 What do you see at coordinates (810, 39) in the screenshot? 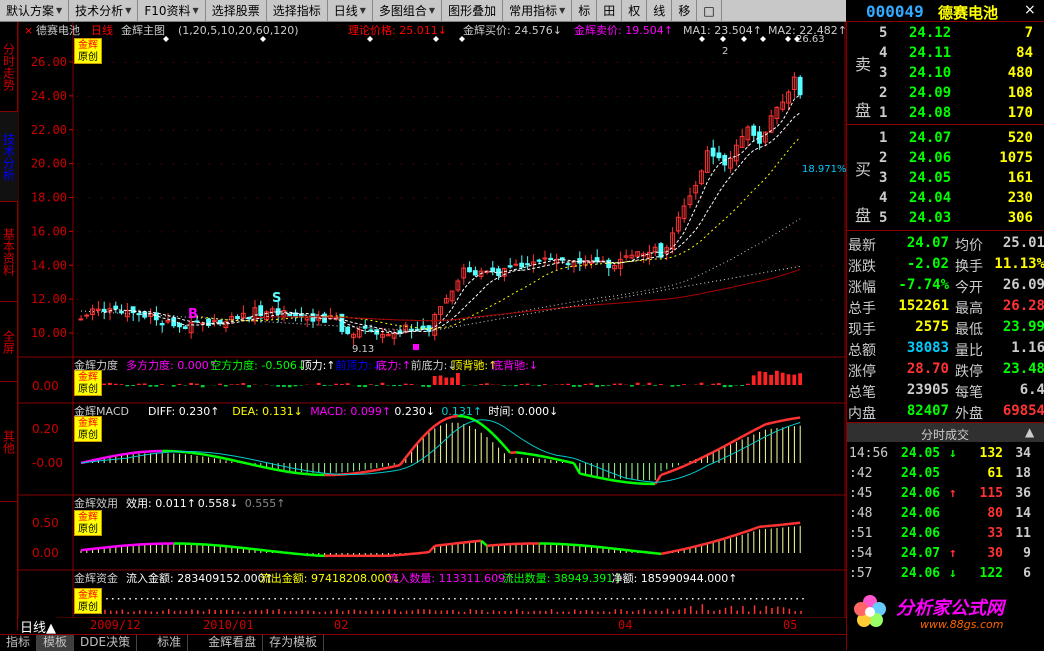
I see `high-price-label: 26.63` at bounding box center [810, 39].